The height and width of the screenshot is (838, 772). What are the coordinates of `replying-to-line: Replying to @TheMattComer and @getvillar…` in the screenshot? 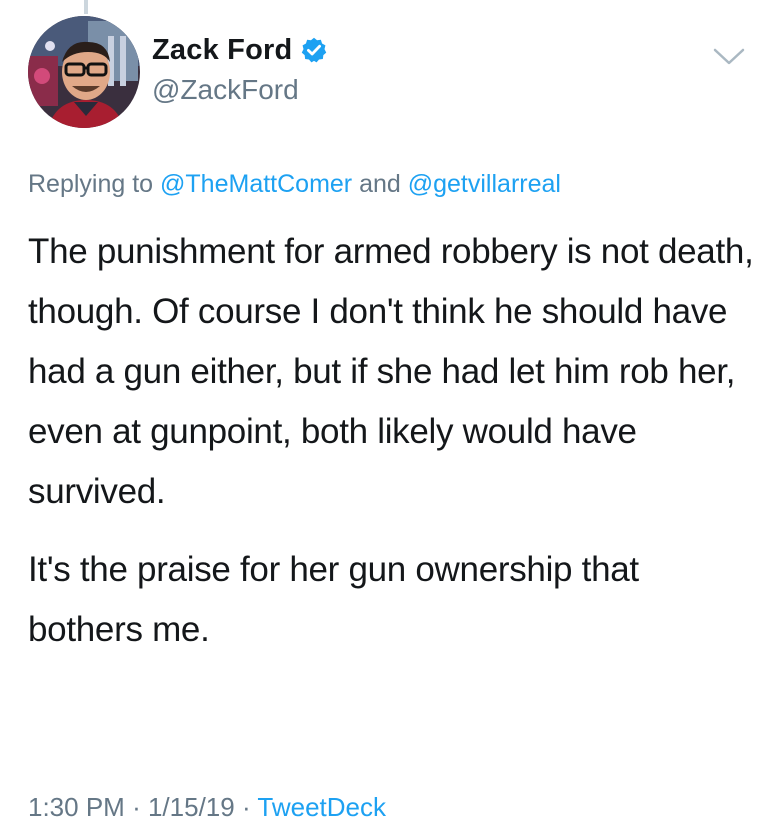 It's located at (294, 184).